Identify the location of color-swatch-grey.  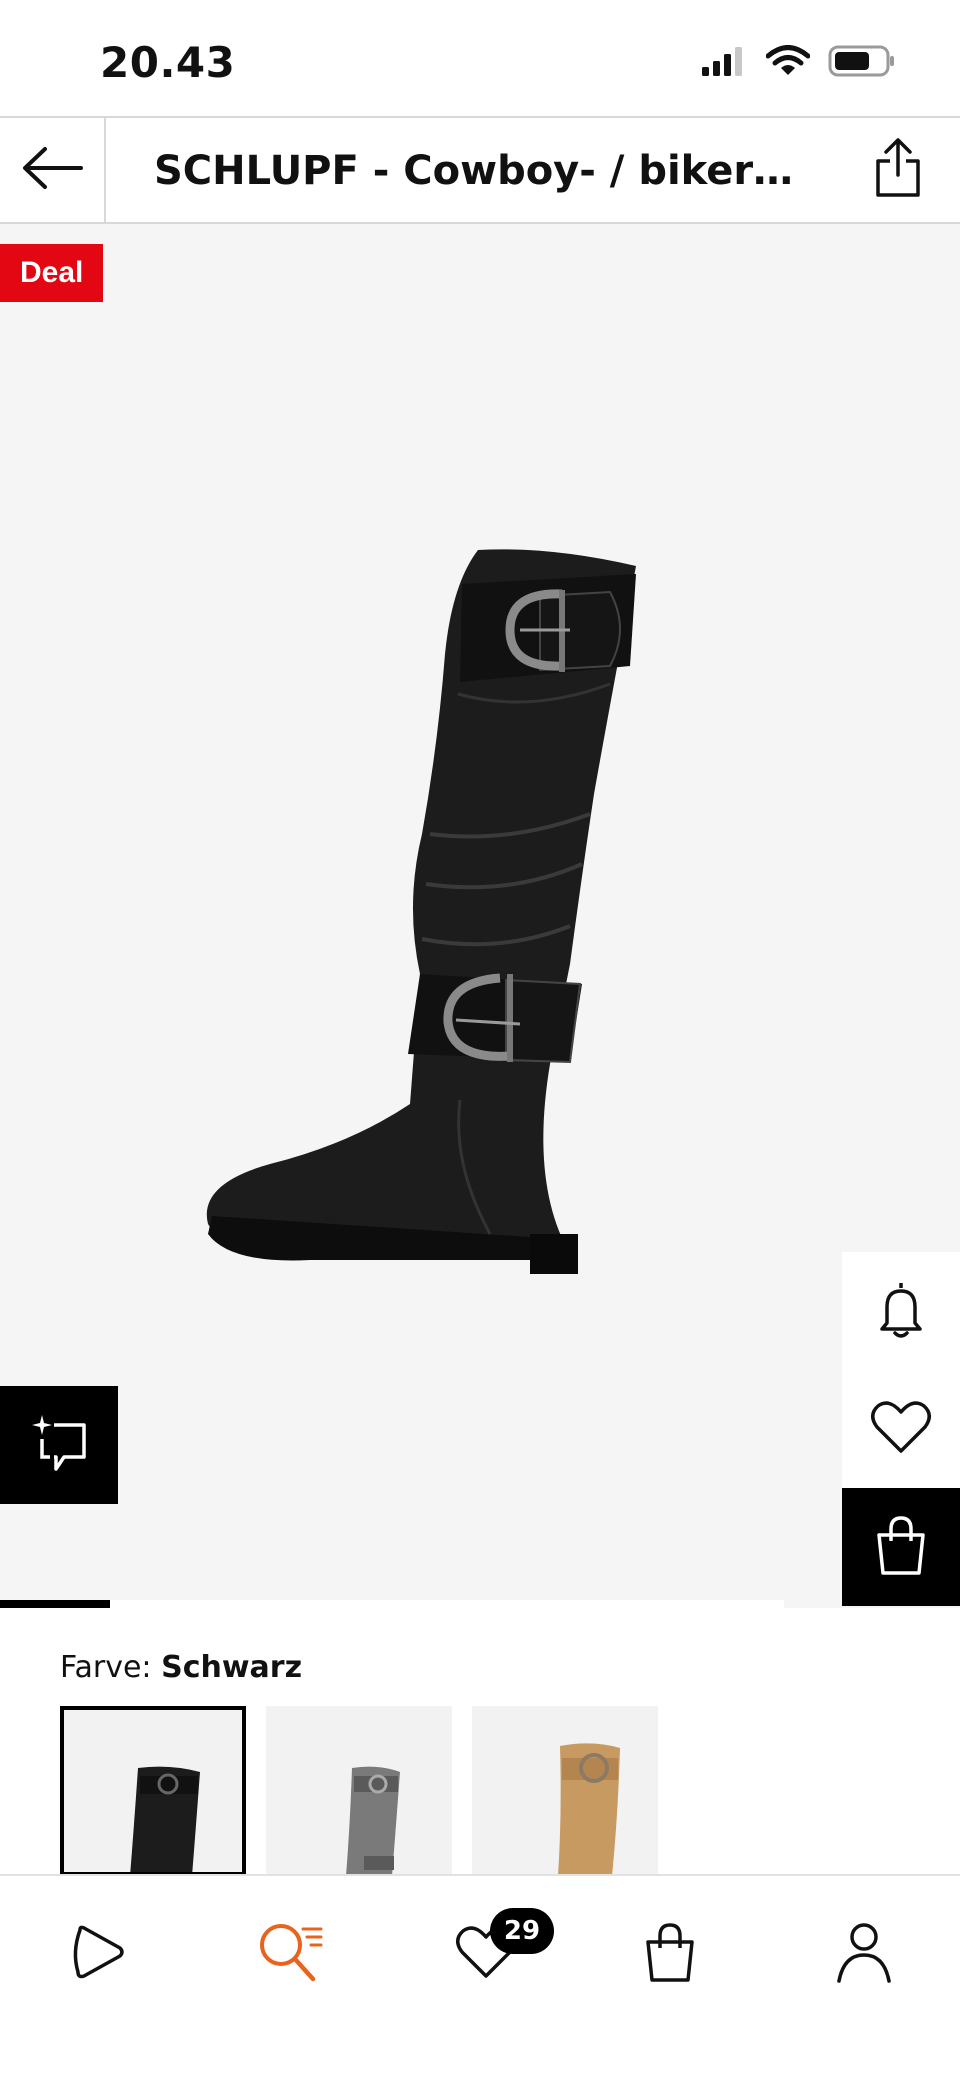
(359, 1791).